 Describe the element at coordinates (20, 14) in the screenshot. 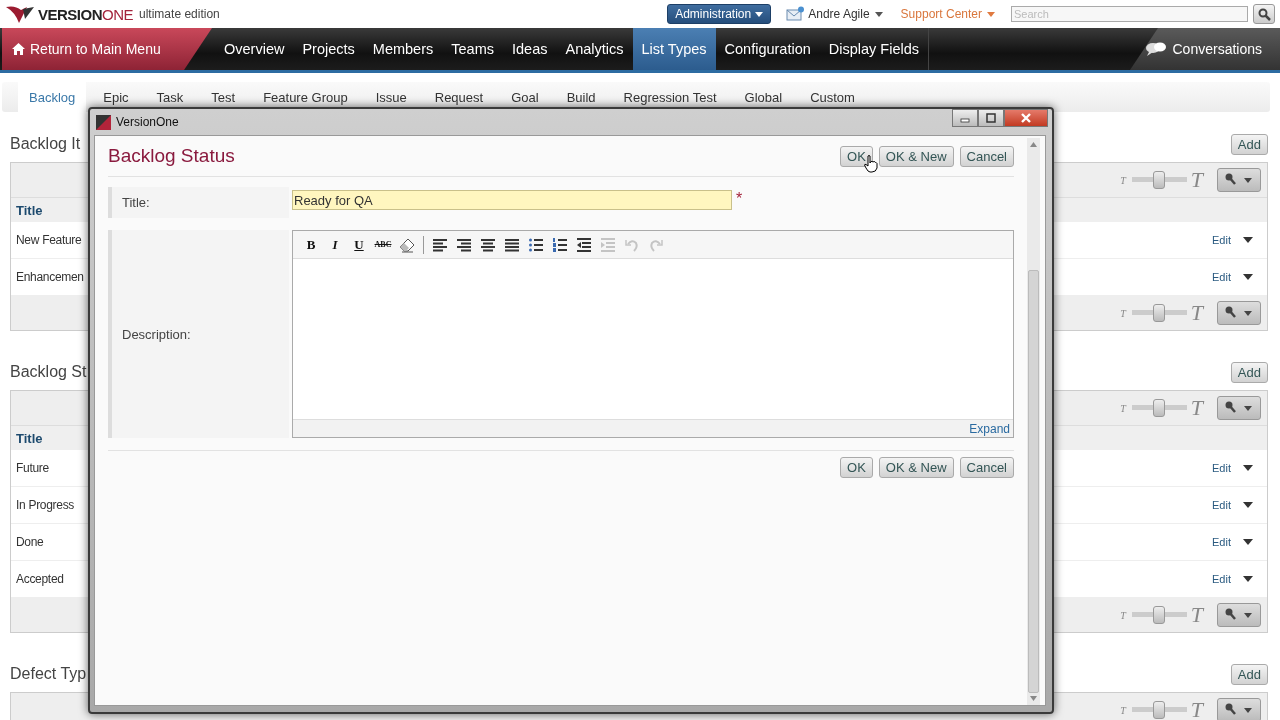

I see `logo-icon` at that location.